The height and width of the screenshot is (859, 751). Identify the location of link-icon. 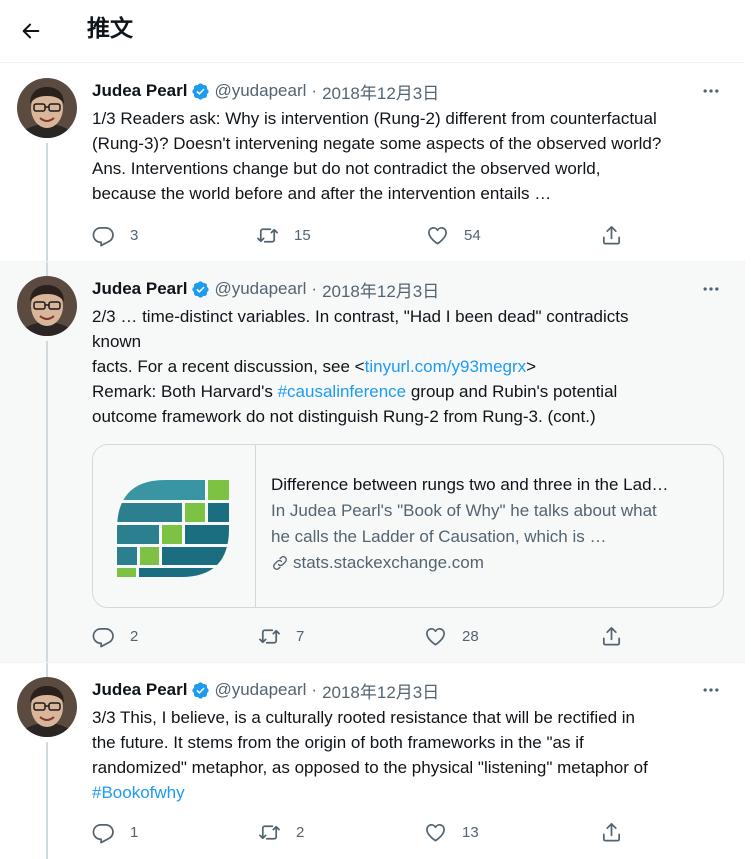
(280, 563).